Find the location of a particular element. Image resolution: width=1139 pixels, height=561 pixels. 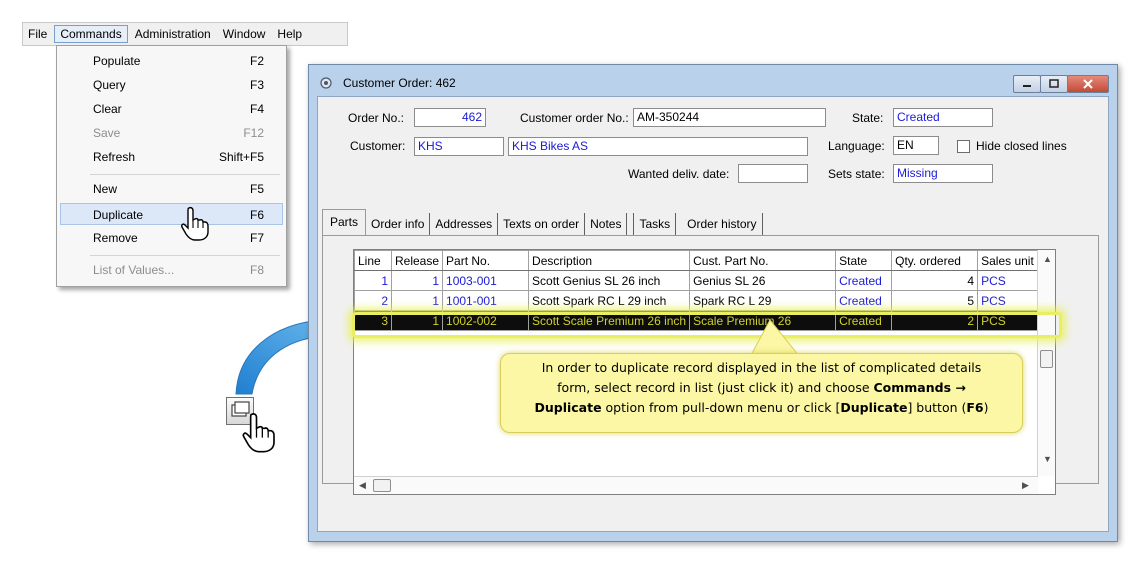

cell-part-no: 1001-001 is located at coordinates (486, 300).